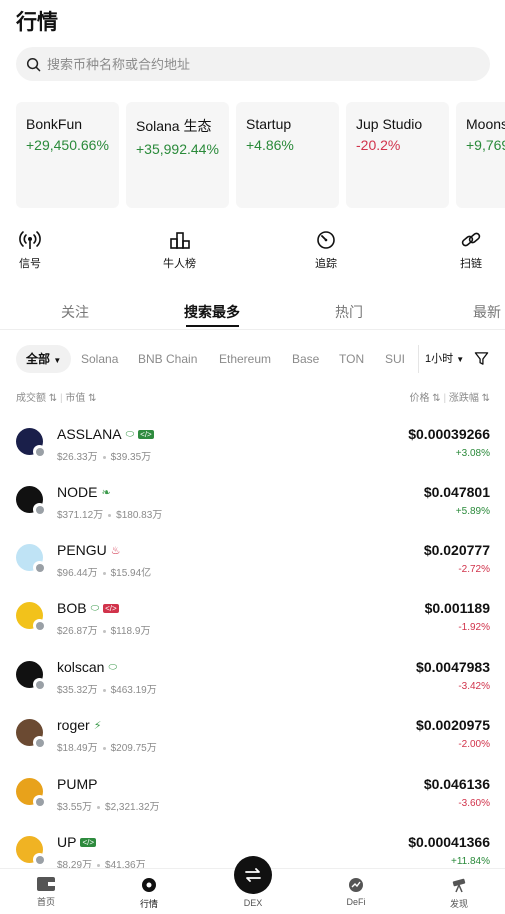  Describe the element at coordinates (212, 326) in the screenshot. I see `active-tab-indicator` at that location.